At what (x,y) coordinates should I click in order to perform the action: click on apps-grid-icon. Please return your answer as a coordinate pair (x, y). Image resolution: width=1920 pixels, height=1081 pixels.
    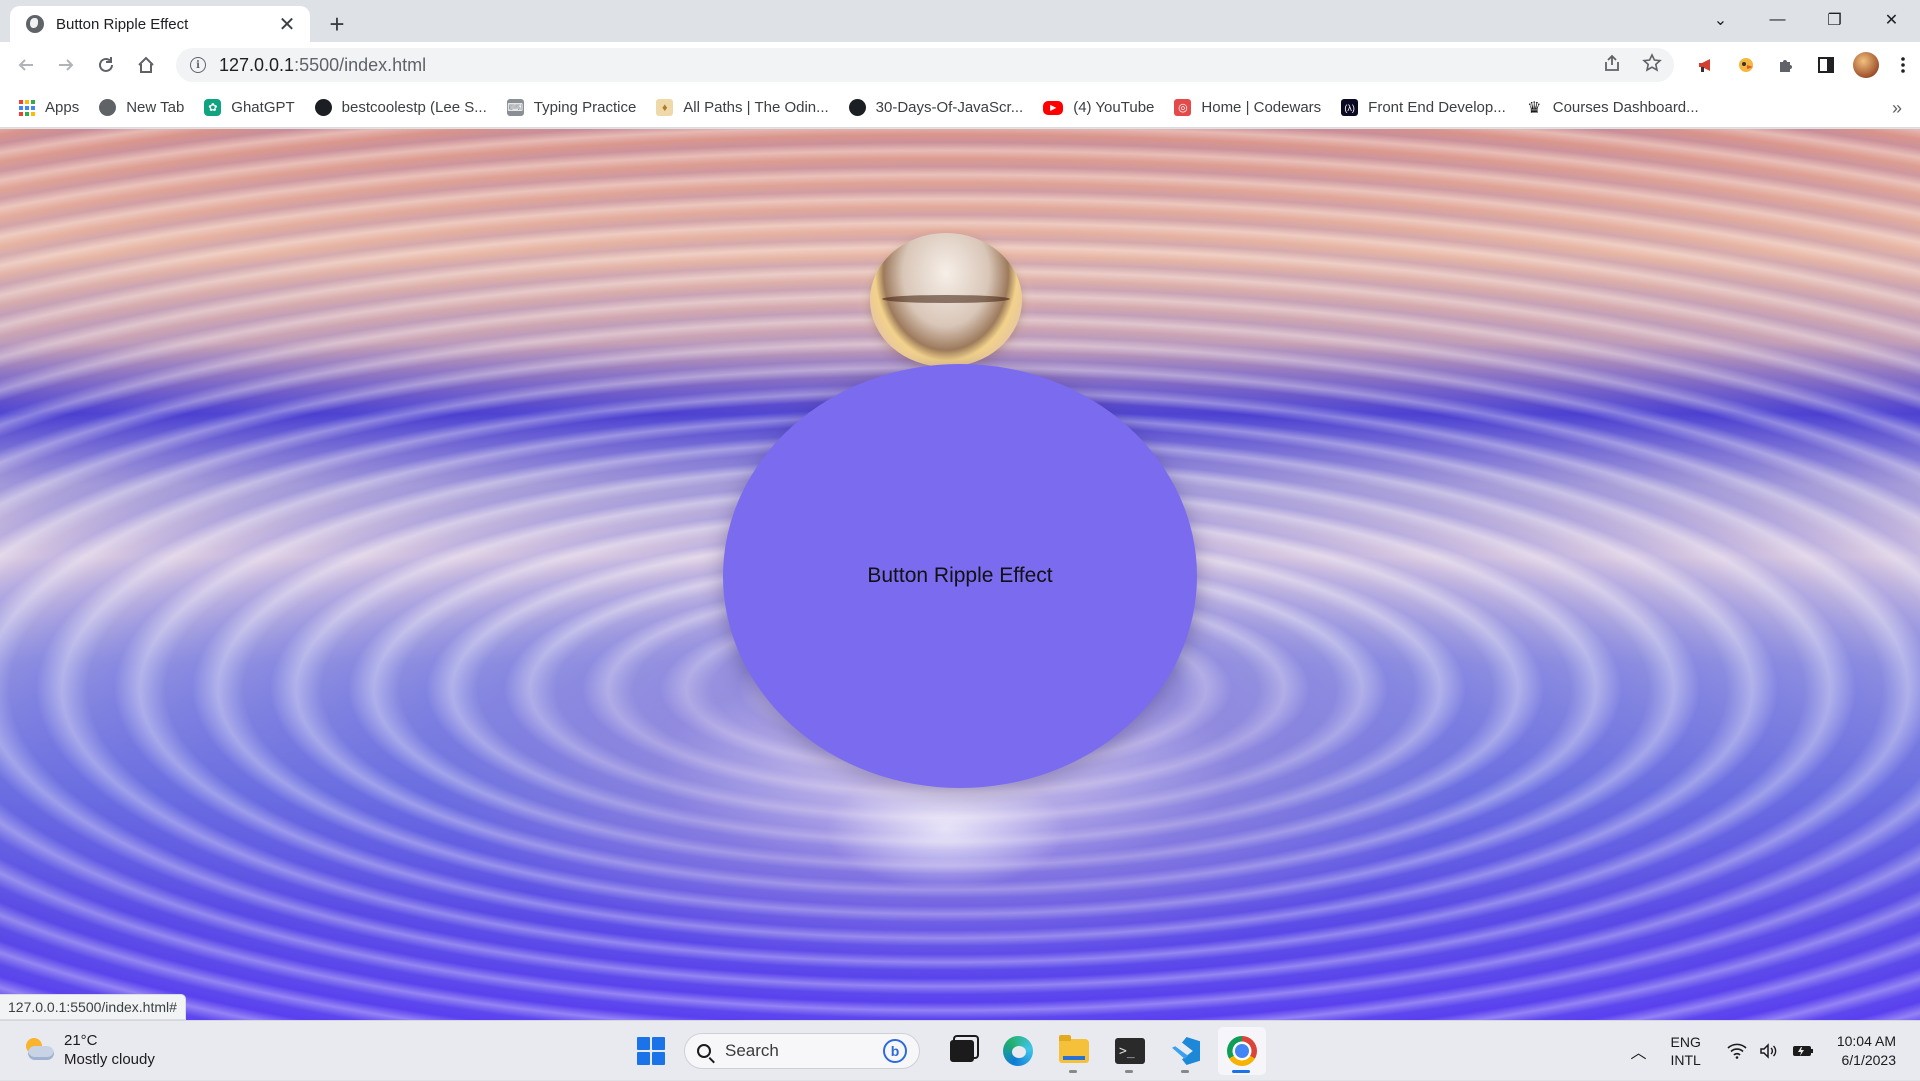
    Looking at the image, I should click on (26, 107).